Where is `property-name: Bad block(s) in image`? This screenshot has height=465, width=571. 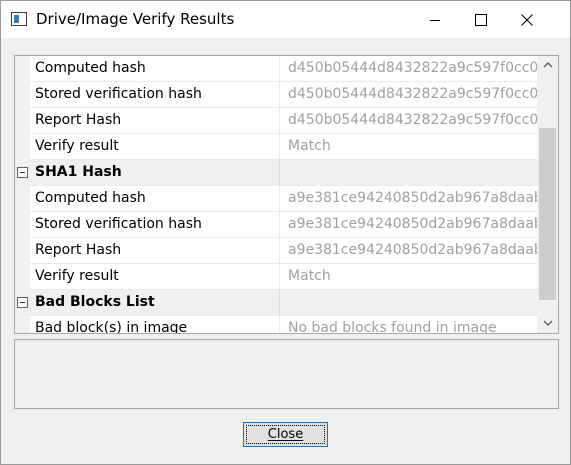 property-name: Bad block(s) in image is located at coordinates (111, 327).